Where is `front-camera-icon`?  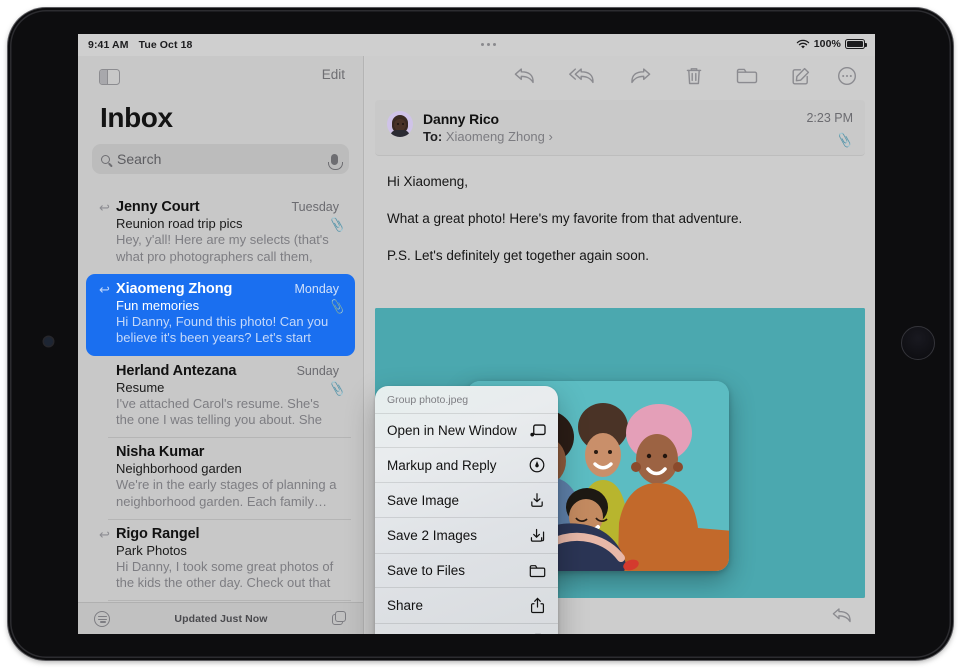 front-camera-icon is located at coordinates (48, 341).